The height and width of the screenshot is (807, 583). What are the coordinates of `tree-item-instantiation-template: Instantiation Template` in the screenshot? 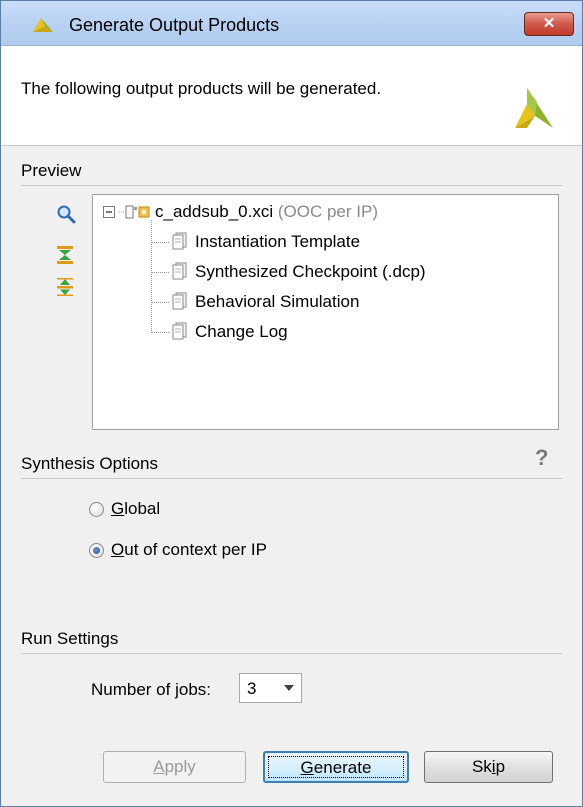 It's located at (265, 242).